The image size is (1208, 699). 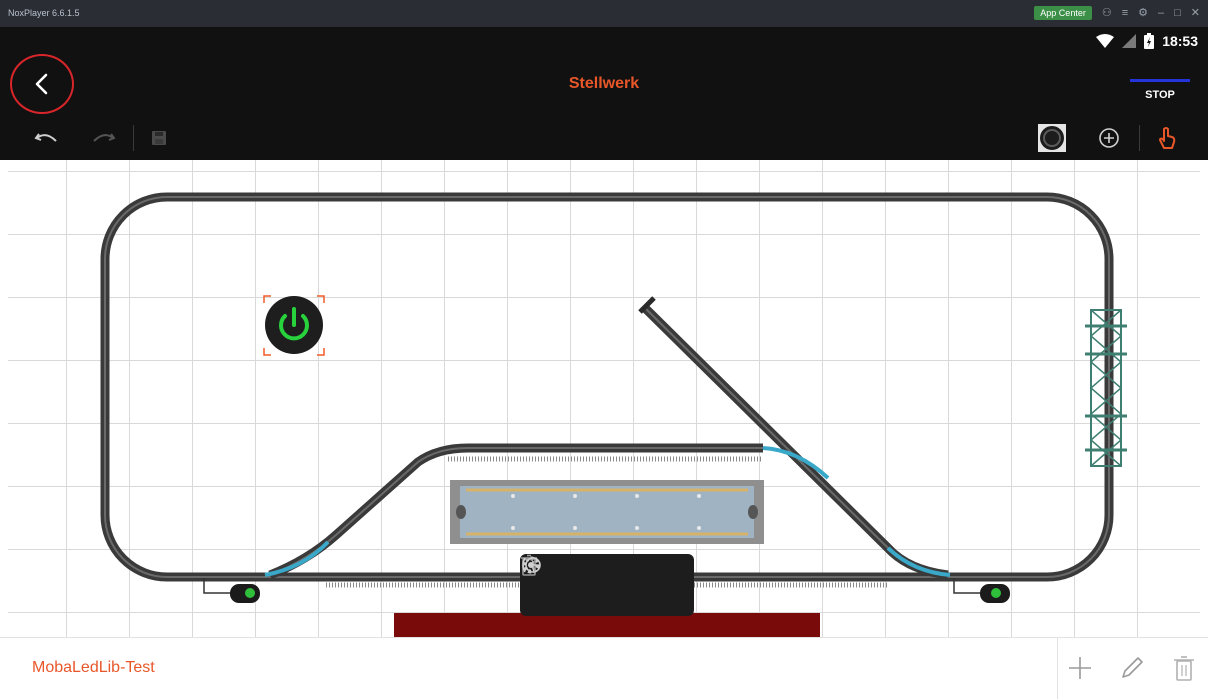 What do you see at coordinates (607, 625) in the screenshot?
I see `red-block-element` at bounding box center [607, 625].